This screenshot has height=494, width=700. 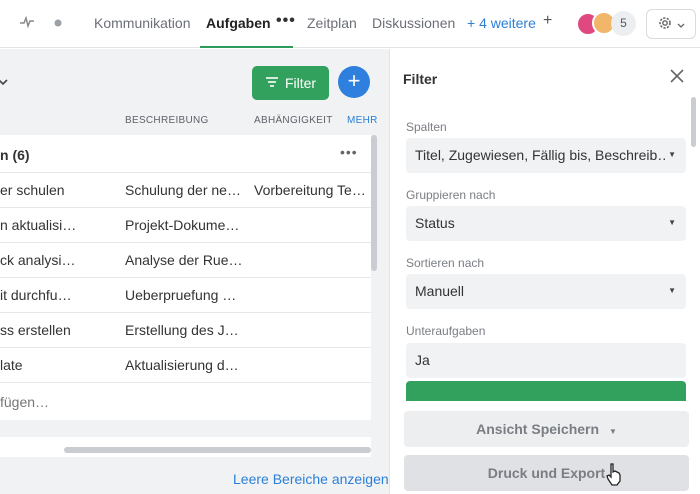 I want to click on task-title: ss erstellen, so click(x=57, y=330).